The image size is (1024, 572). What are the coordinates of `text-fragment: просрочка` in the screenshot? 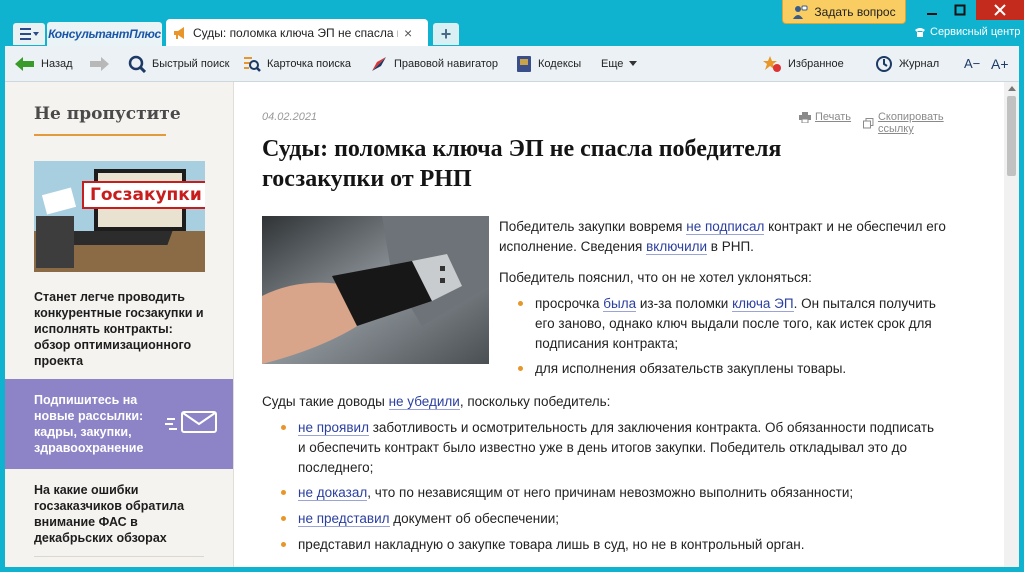 It's located at (569, 303).